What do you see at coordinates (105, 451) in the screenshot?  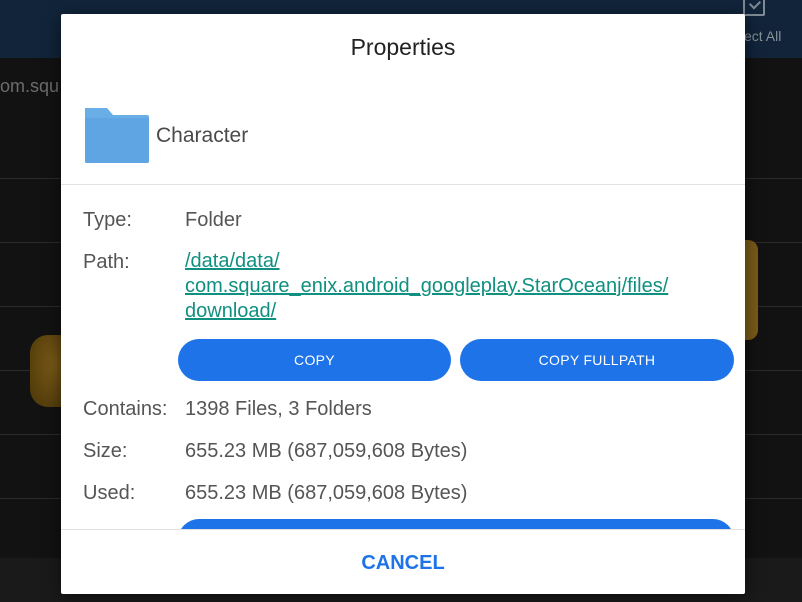 I see `size-label: Size:` at bounding box center [105, 451].